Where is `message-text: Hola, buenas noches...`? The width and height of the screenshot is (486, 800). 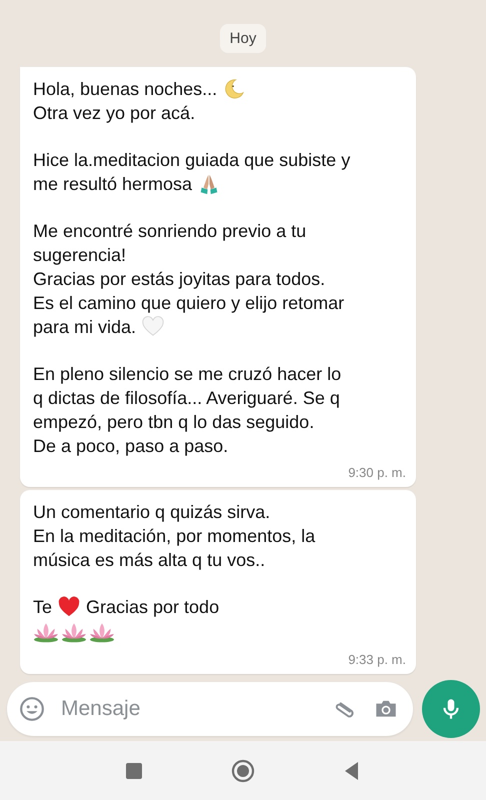 message-text: Hola, buenas noches... is located at coordinates (125, 89).